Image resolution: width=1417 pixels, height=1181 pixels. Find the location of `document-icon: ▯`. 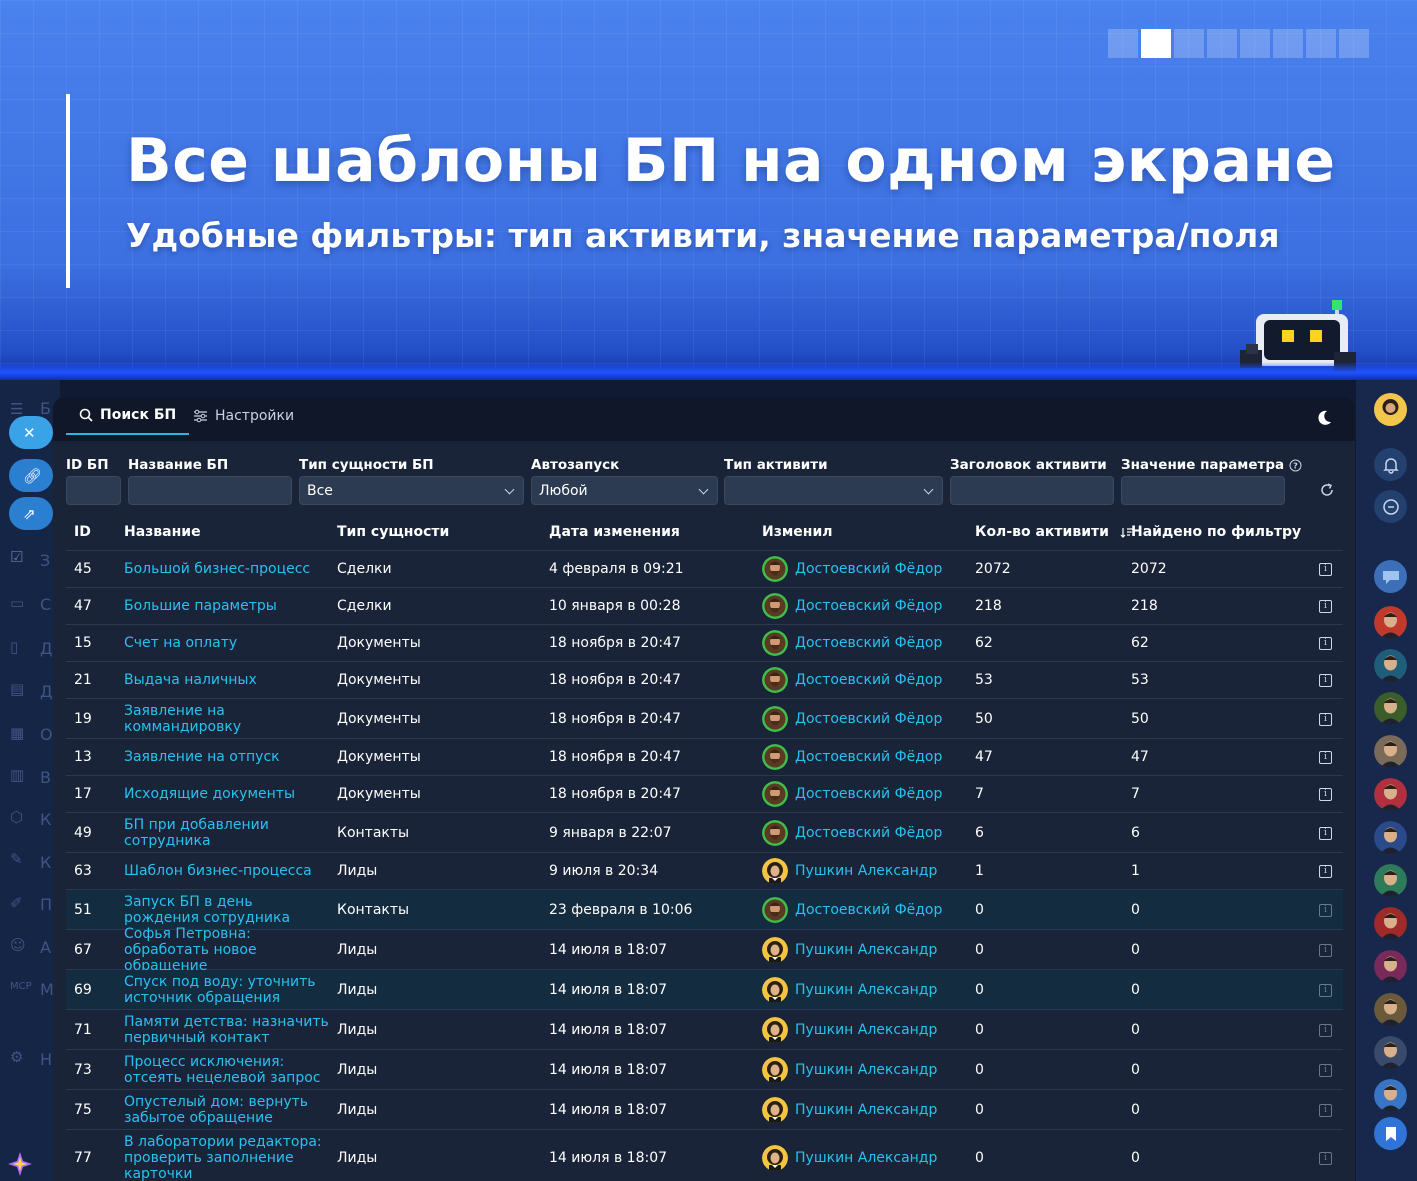

document-icon: ▯ is located at coordinates (20, 647).